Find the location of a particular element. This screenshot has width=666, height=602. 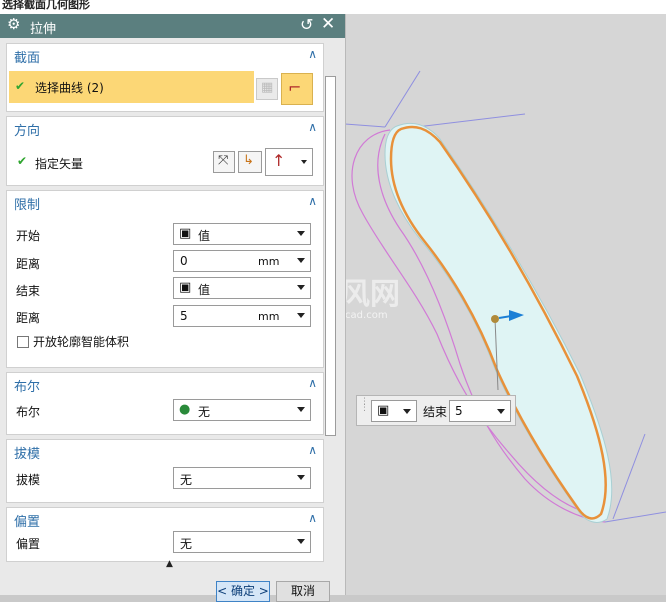

float-end-value: 5 is located at coordinates (459, 411).